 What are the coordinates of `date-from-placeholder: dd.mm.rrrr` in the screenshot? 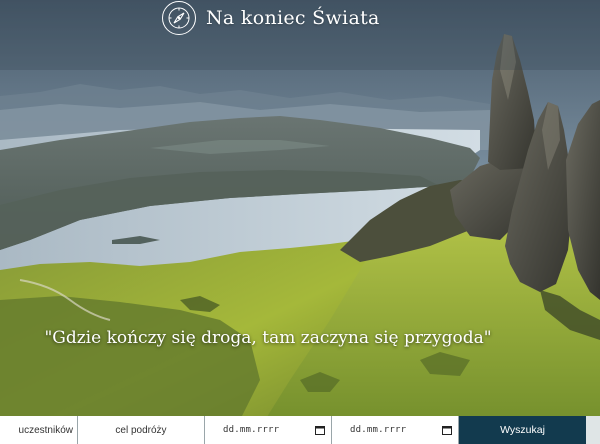 It's located at (251, 430).